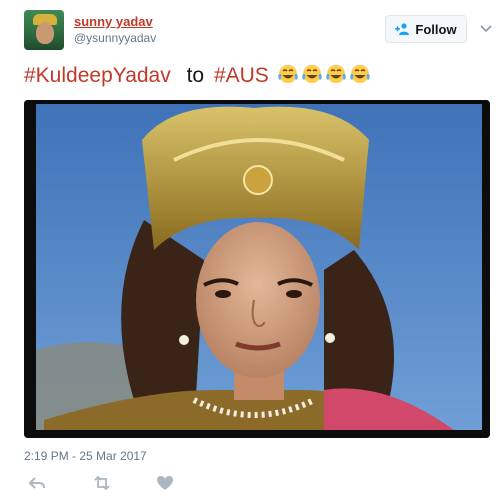 Image resolution: width=500 pixels, height=500 pixels. What do you see at coordinates (85, 456) in the screenshot?
I see `tweet-timestamp: 2:19 PM - 25 Mar 2017` at bounding box center [85, 456].